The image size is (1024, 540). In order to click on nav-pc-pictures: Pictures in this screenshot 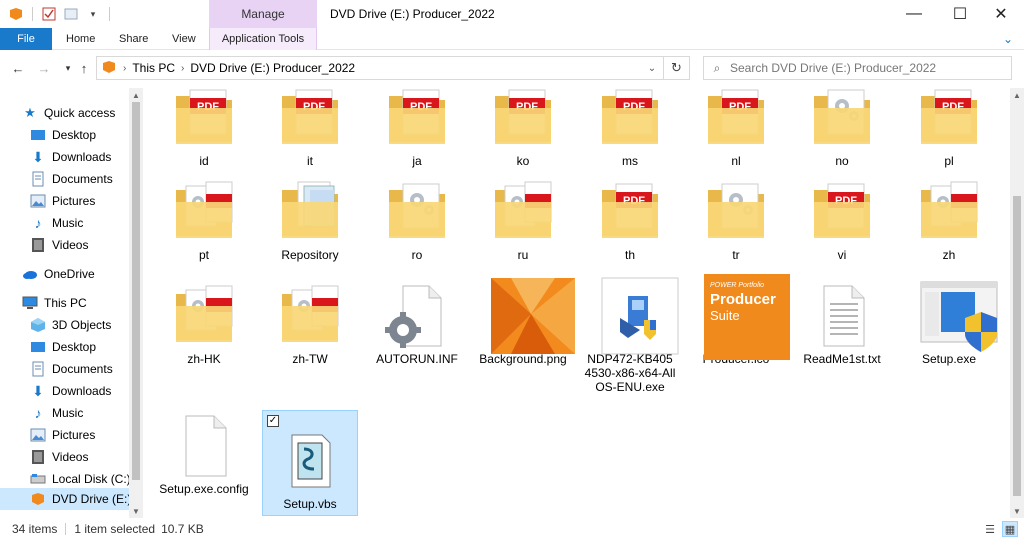, I will do `click(86, 435)`.